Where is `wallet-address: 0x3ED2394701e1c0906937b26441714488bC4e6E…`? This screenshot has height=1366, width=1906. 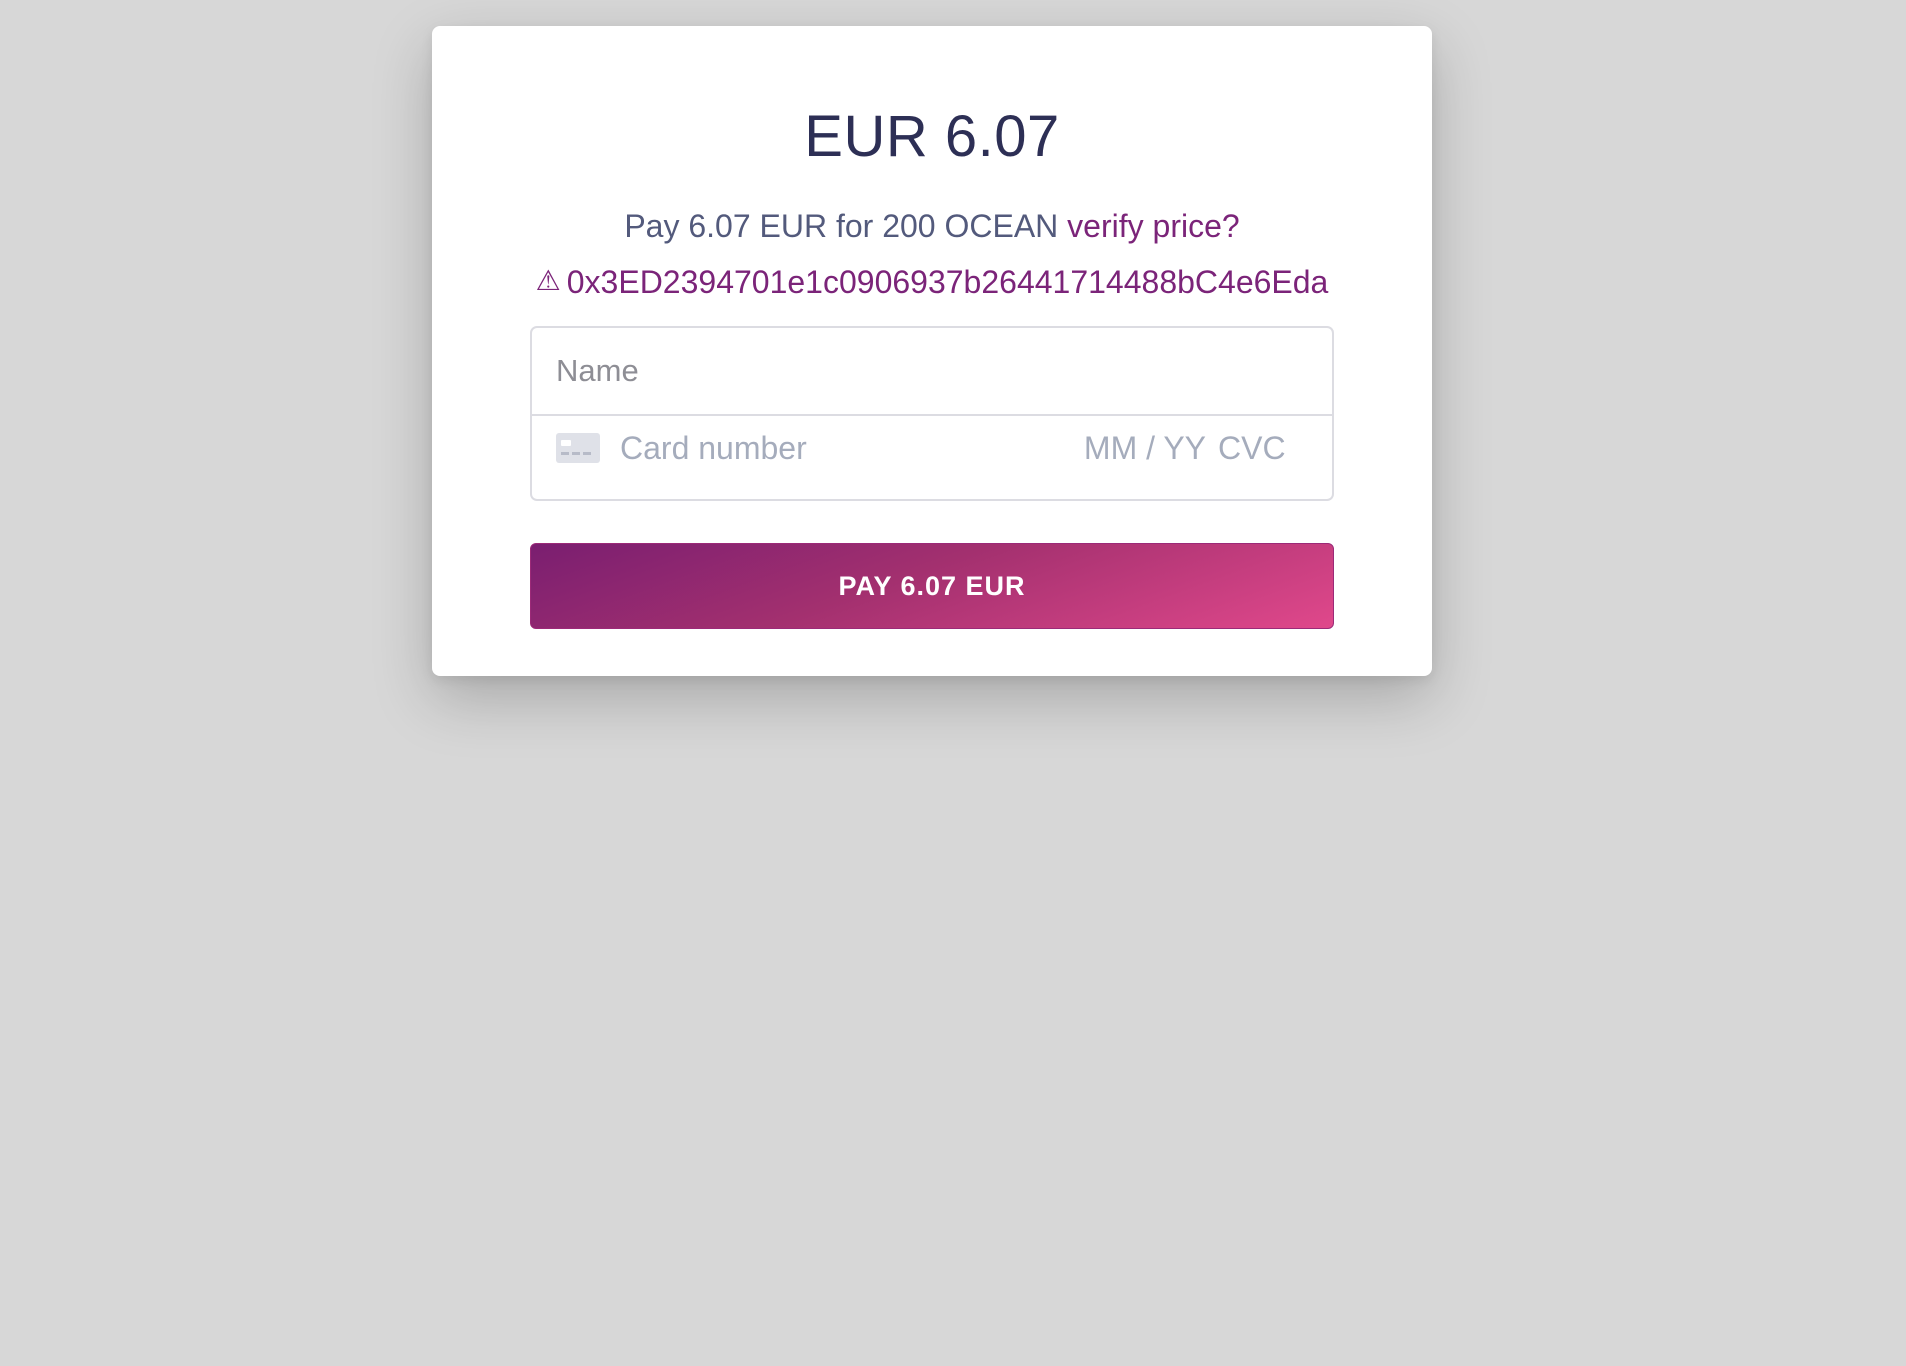
wallet-address: 0x3ED2394701e1c0906937b26441714488bC4e6E… is located at coordinates (947, 282).